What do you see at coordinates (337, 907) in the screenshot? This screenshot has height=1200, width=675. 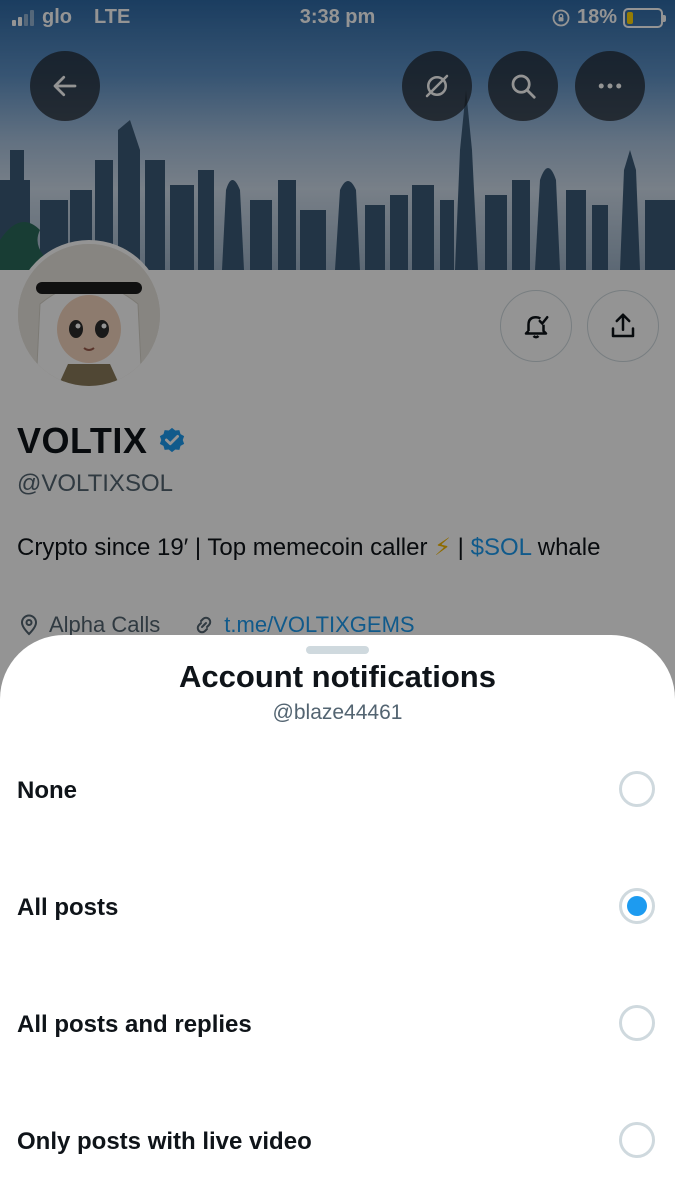 I see `option-all-posts: All posts` at bounding box center [337, 907].